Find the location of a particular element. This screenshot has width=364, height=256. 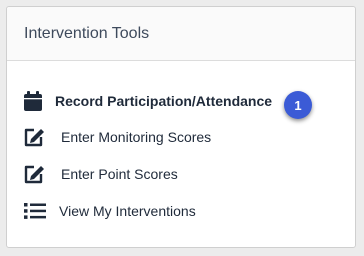

view-my-interventions-link: View My Interventions is located at coordinates (110, 211).